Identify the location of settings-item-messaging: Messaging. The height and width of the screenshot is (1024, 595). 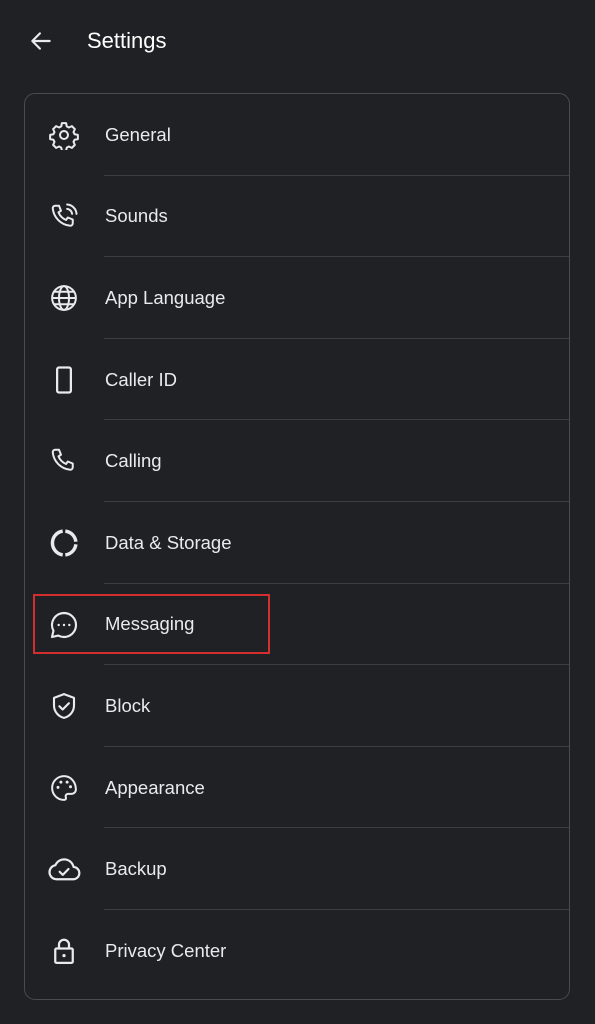
(297, 625).